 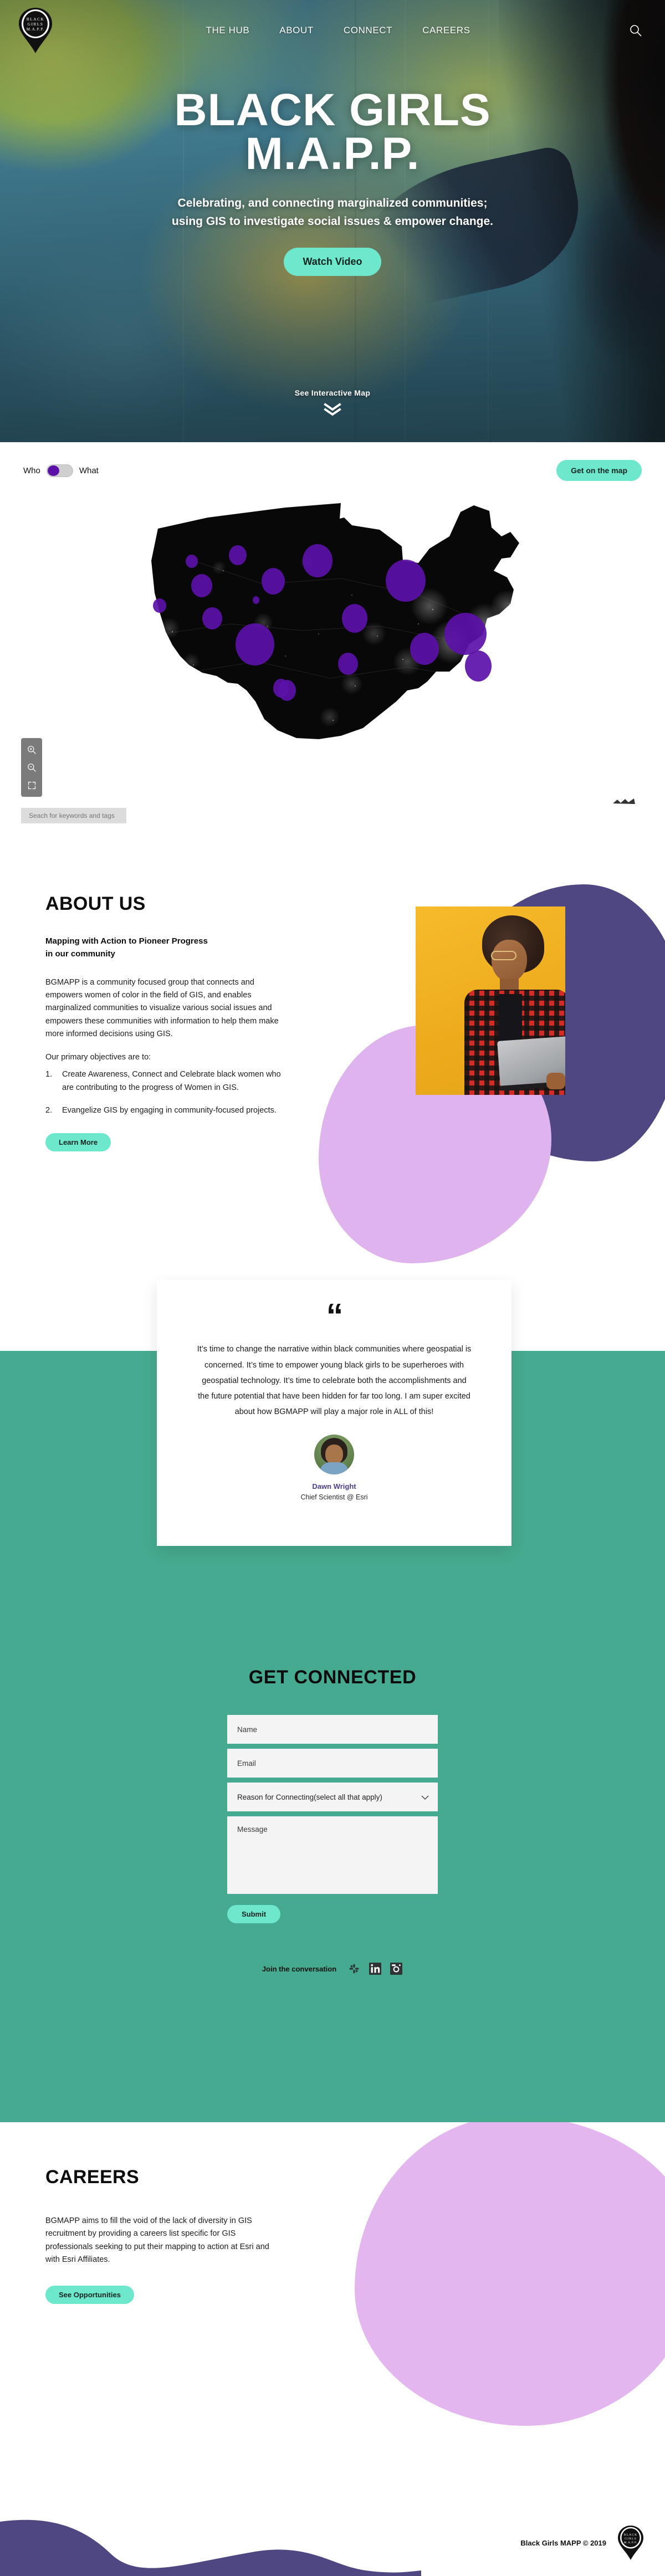 What do you see at coordinates (95, 903) in the screenshot?
I see `about-heading: ABOUT US` at bounding box center [95, 903].